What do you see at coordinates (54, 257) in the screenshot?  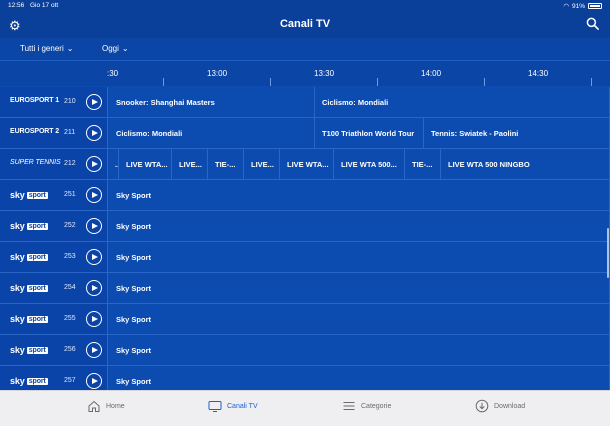 I see `channel-cell: sky sport 253` at bounding box center [54, 257].